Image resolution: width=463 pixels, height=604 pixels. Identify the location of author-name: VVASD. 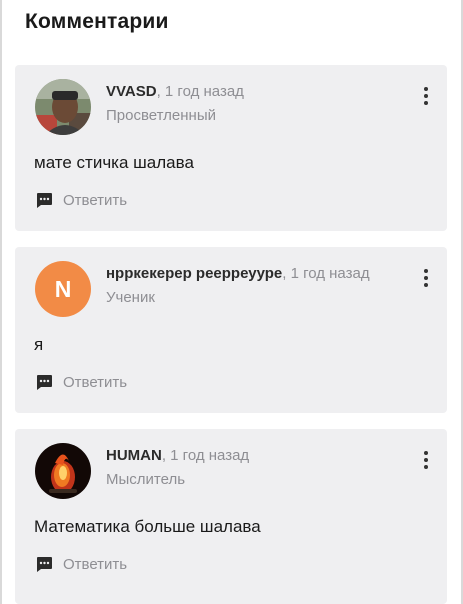
(131, 91).